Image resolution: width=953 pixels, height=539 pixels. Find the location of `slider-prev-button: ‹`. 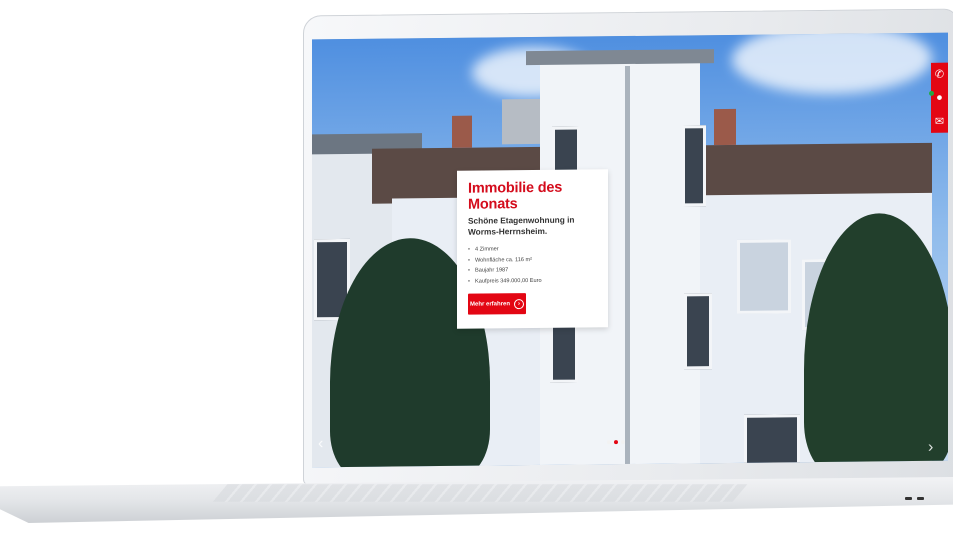

slider-prev-button: ‹ is located at coordinates (320, 444).